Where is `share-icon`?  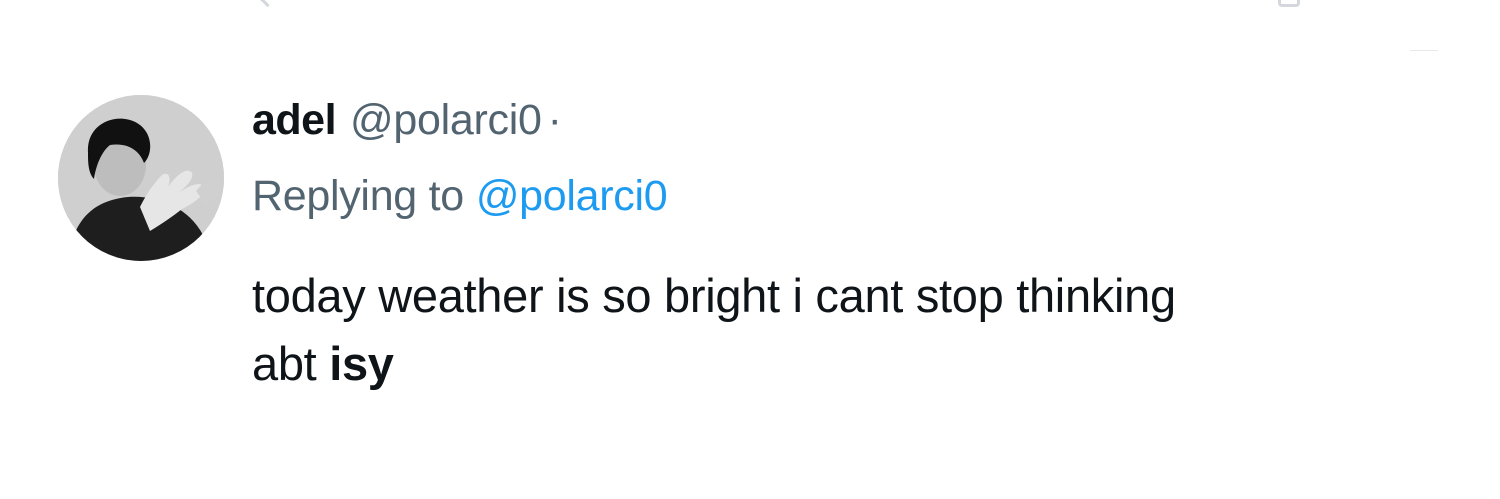 share-icon is located at coordinates (1289, 3).